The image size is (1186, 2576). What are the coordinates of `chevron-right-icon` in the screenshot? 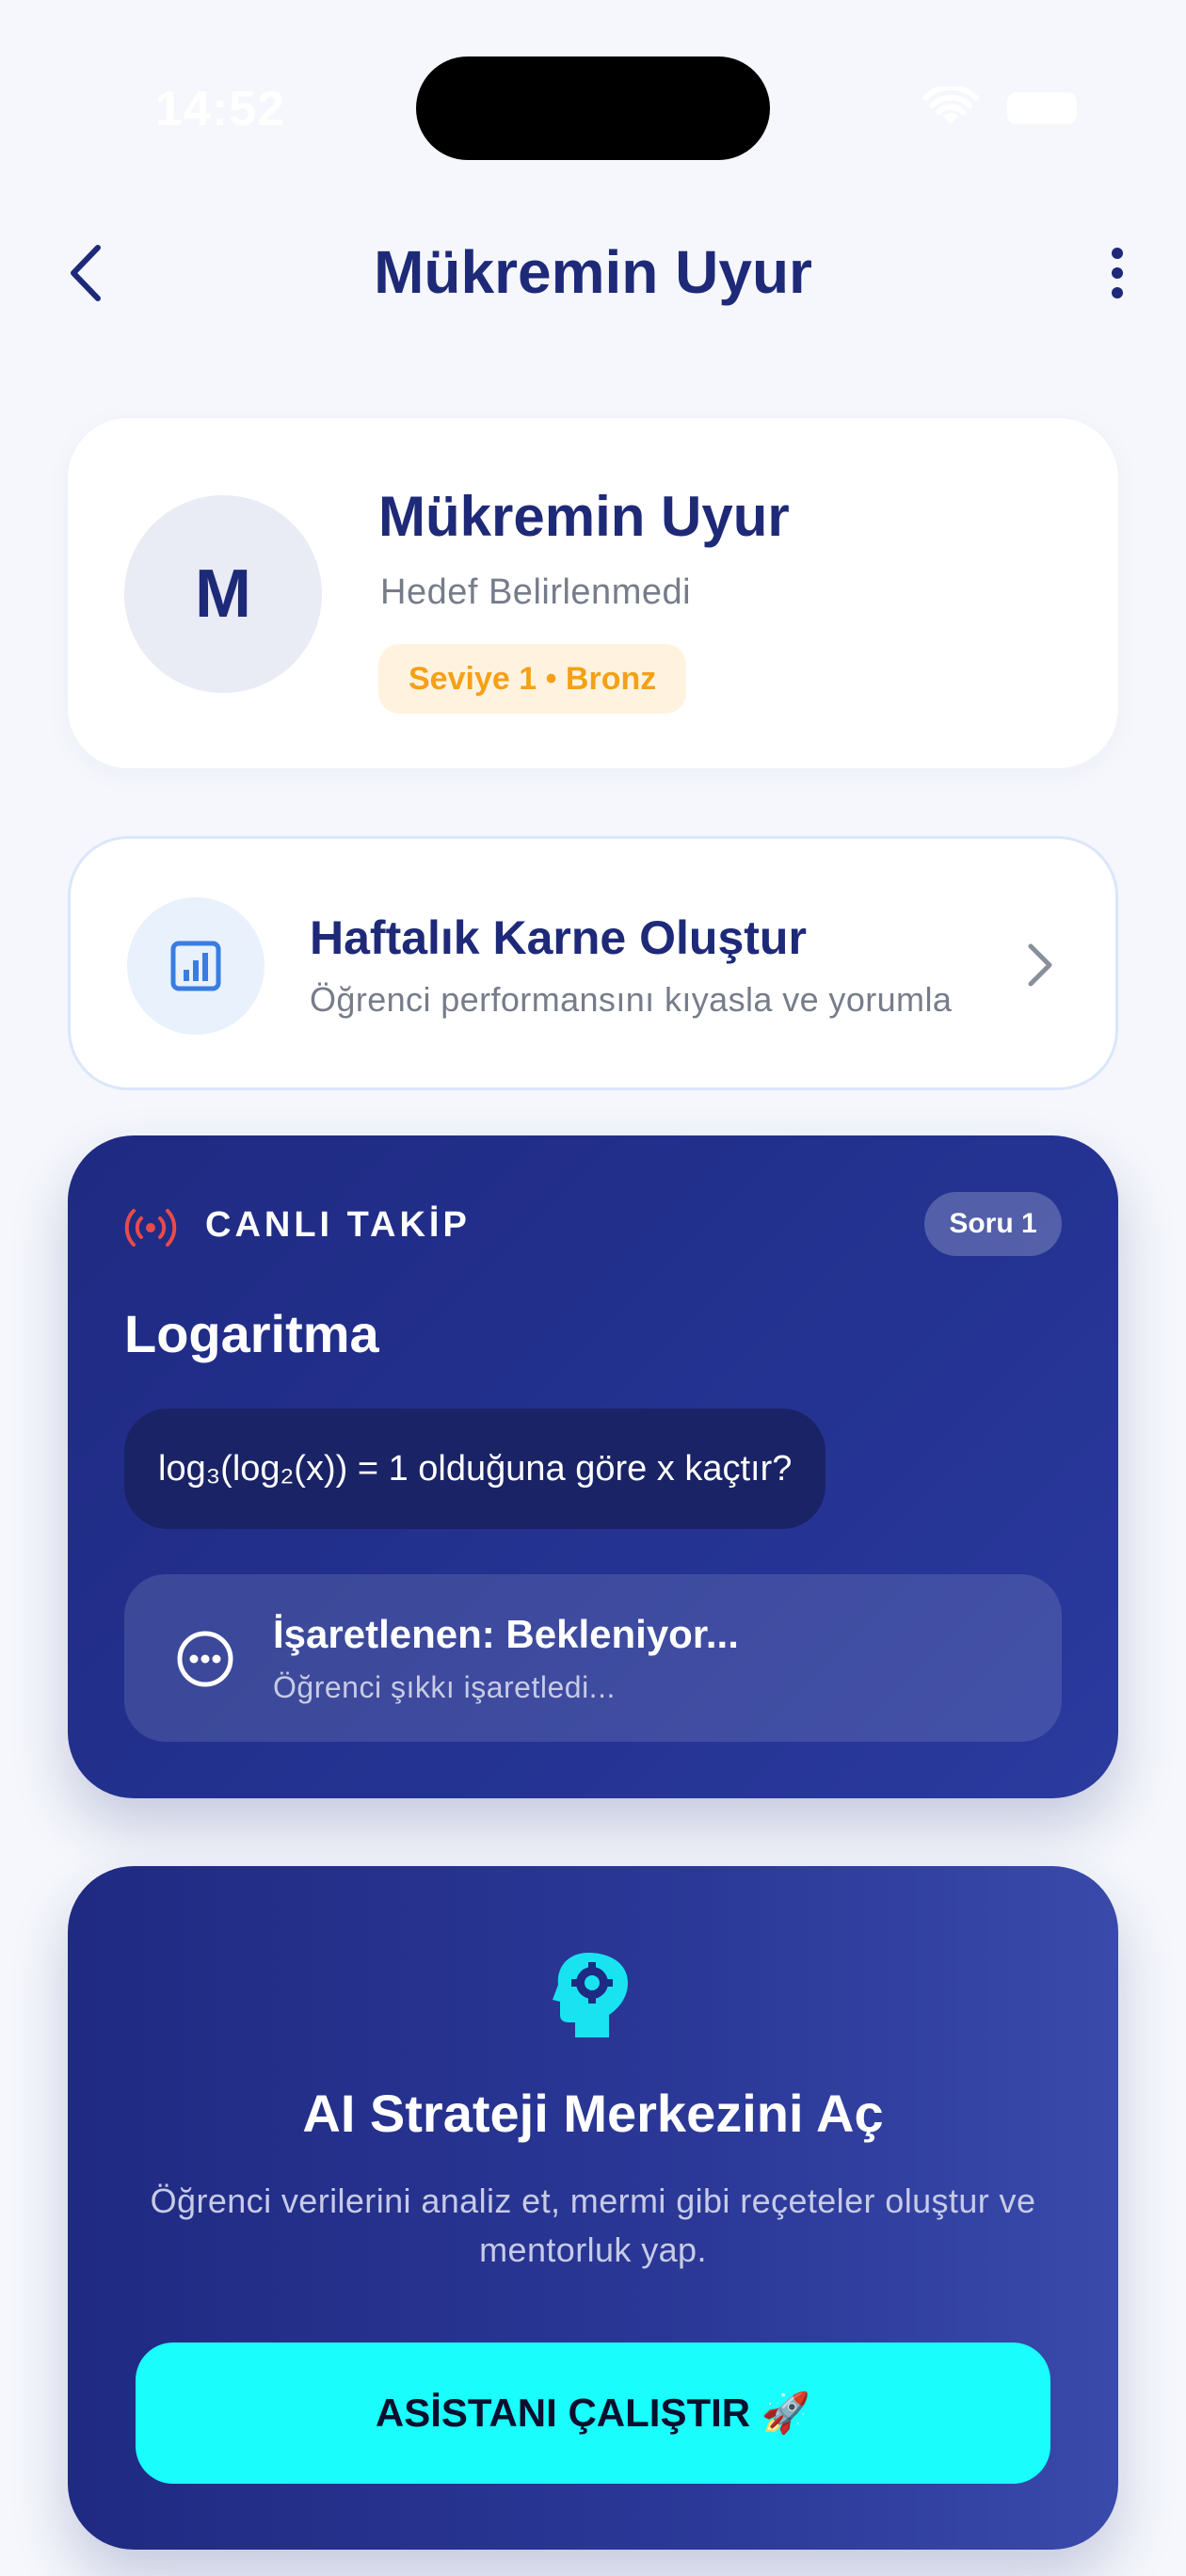 It's located at (1040, 965).